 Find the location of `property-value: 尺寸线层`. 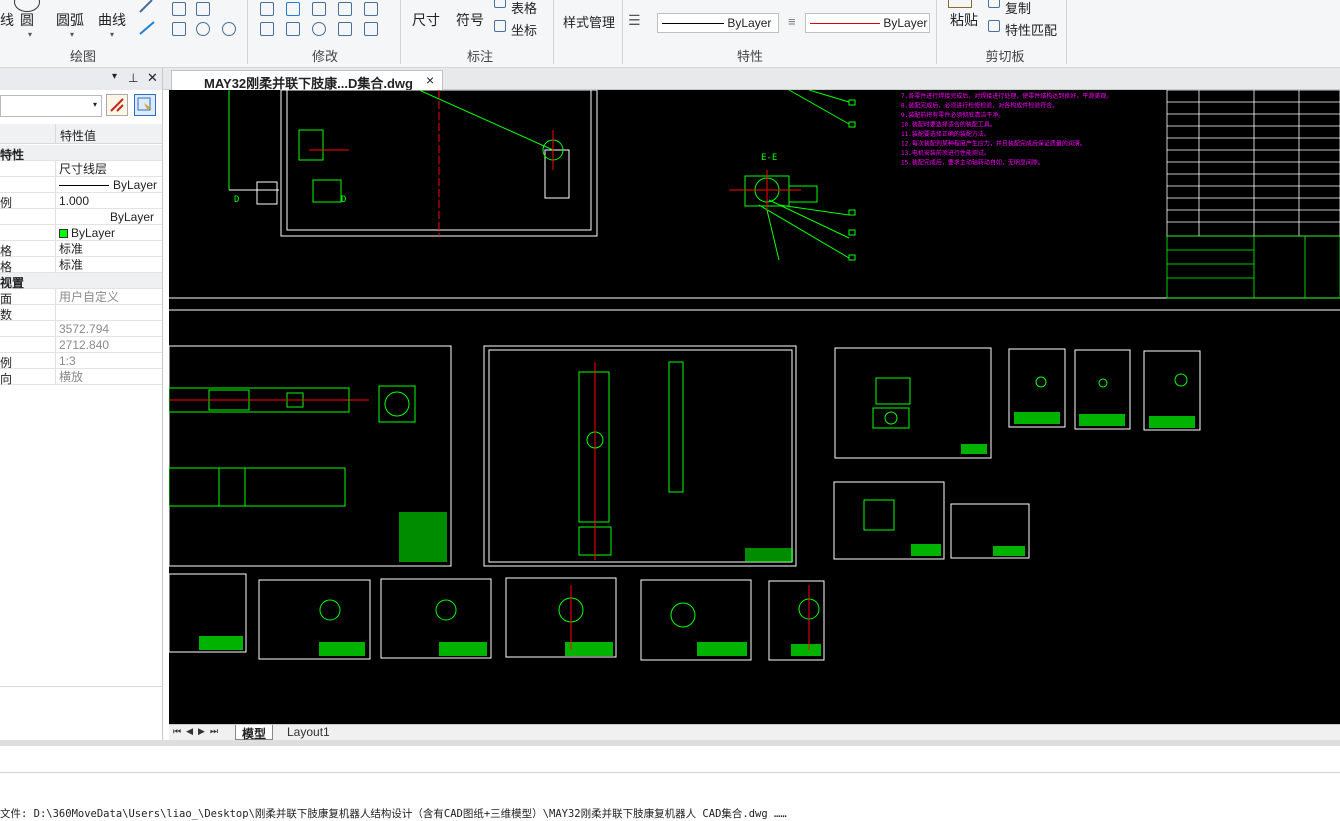

property-value: 尺寸线层 is located at coordinates (108, 169).